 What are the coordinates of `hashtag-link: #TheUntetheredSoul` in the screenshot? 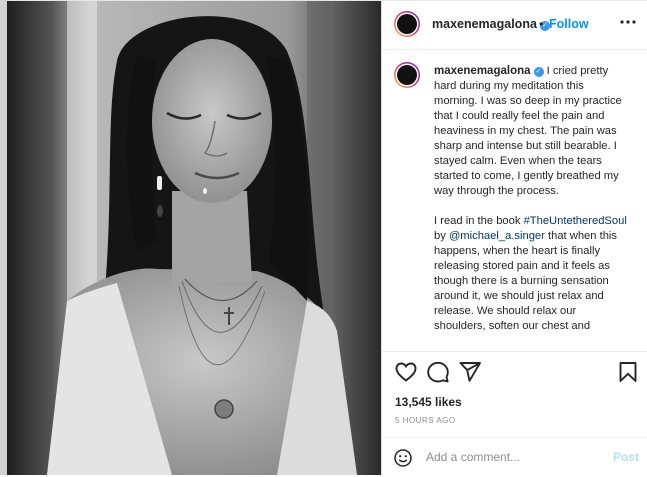 It's located at (575, 221).